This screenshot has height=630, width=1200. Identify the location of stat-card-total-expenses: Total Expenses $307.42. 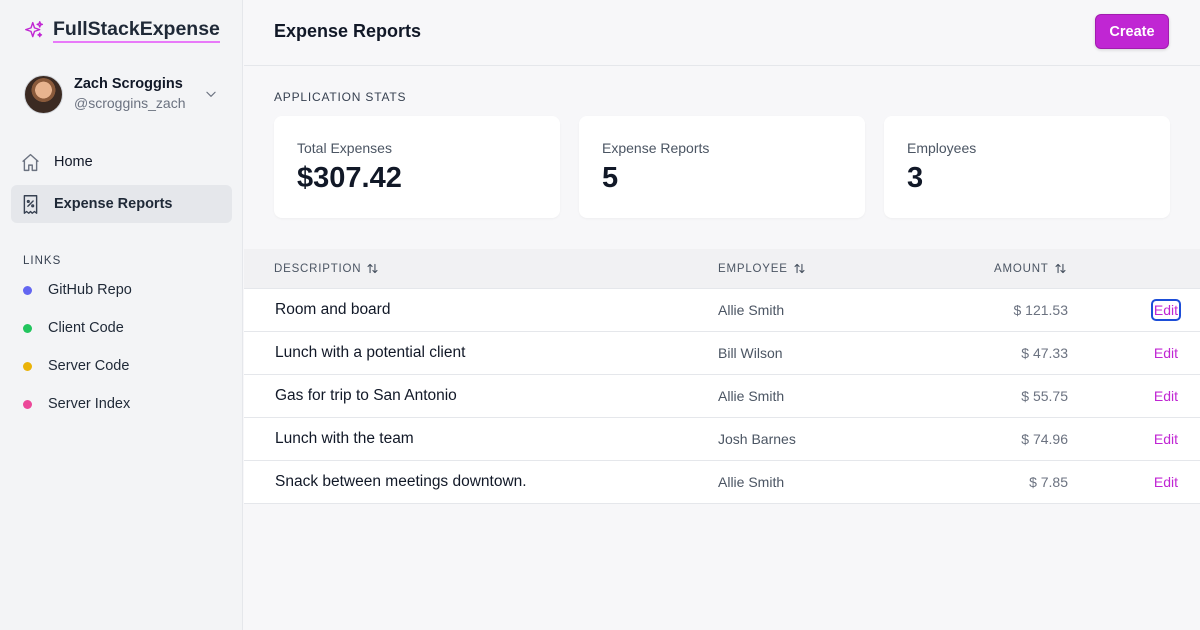
(417, 167).